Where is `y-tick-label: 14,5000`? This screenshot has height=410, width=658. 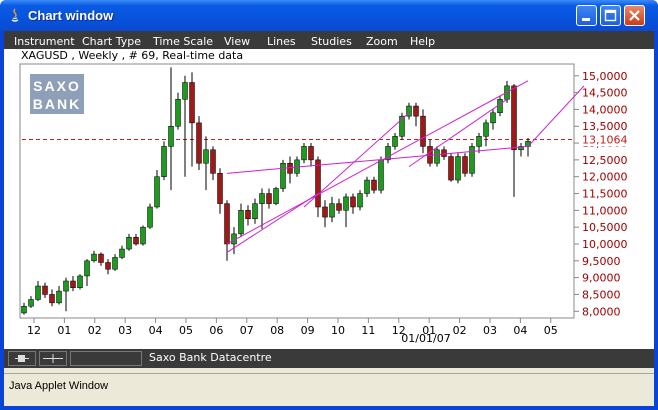
y-tick-label: 14,5000 is located at coordinates (605, 93).